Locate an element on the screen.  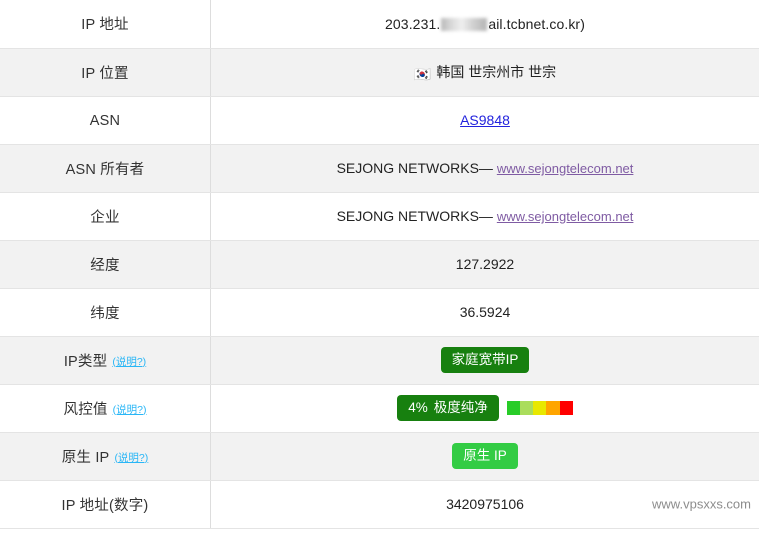
label-text: 纬度 is located at coordinates (105, 313).